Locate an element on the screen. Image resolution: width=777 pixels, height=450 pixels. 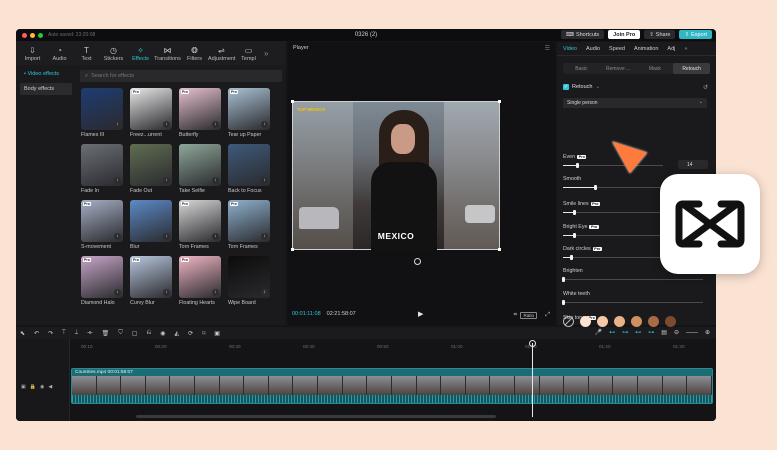
no-skin-tone-icon is located at coordinates (568, 321).